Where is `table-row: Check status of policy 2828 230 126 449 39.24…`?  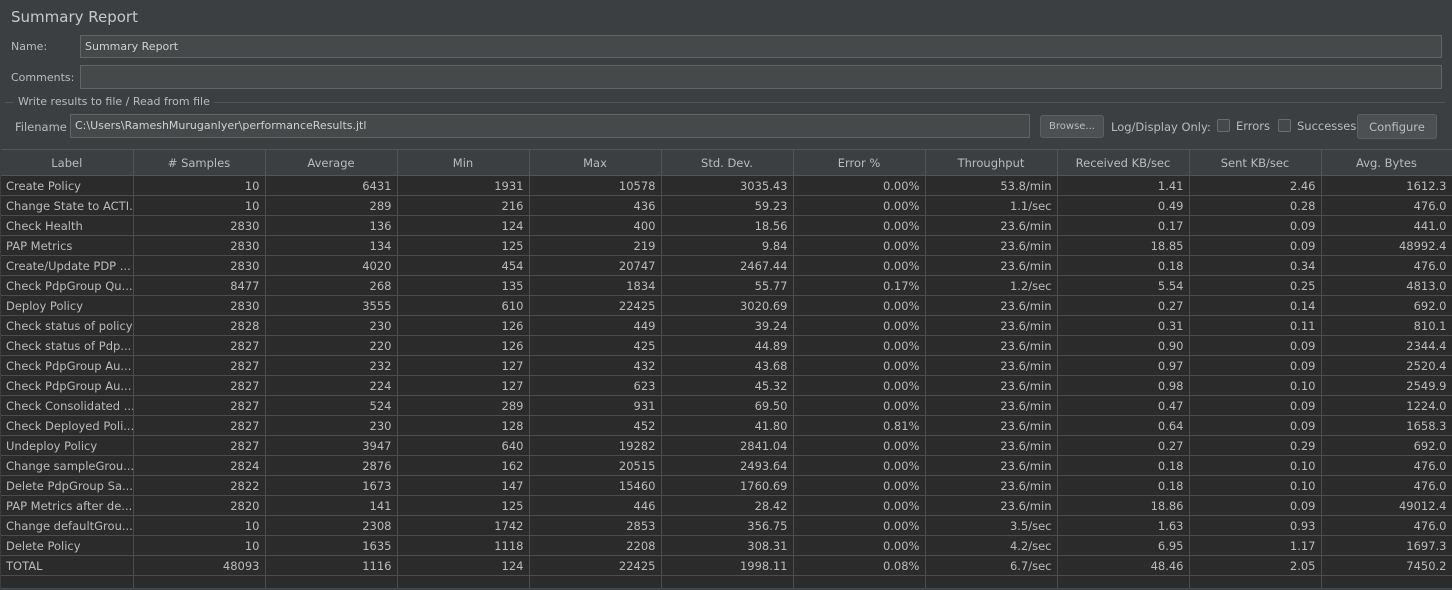
table-row: Check status of policy 2828 230 126 449 39.24… is located at coordinates (726, 325).